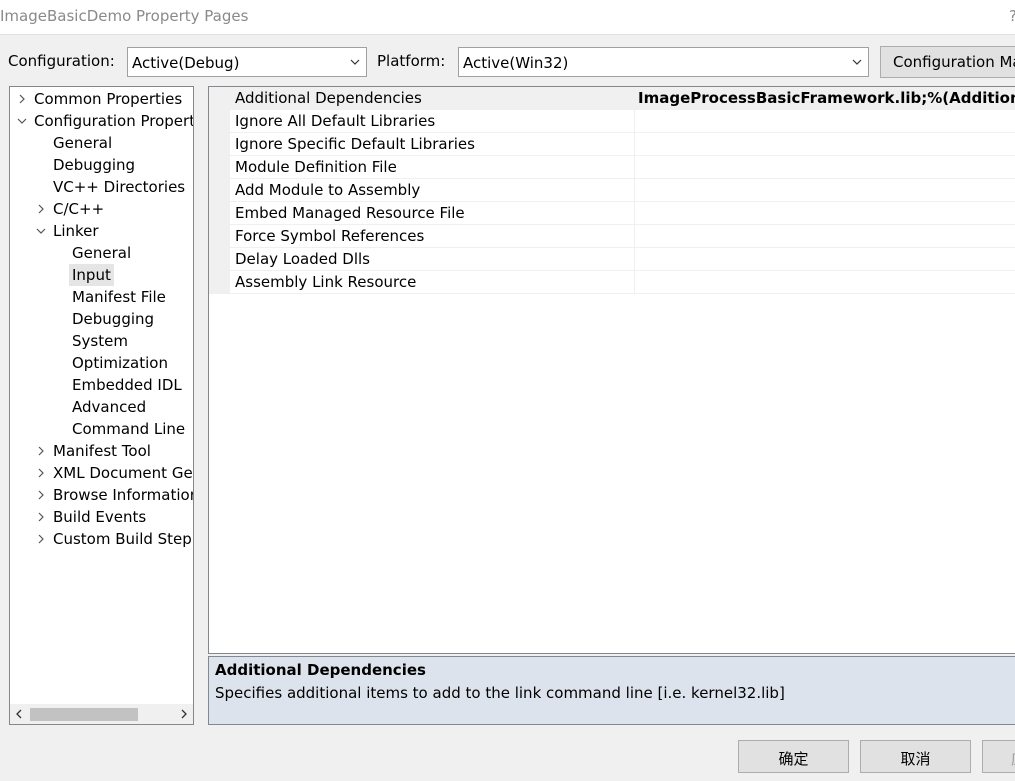 Image resolution: width=1015 pixels, height=781 pixels. What do you see at coordinates (108, 99) in the screenshot?
I see `tree-item-label: Common Properties` at bounding box center [108, 99].